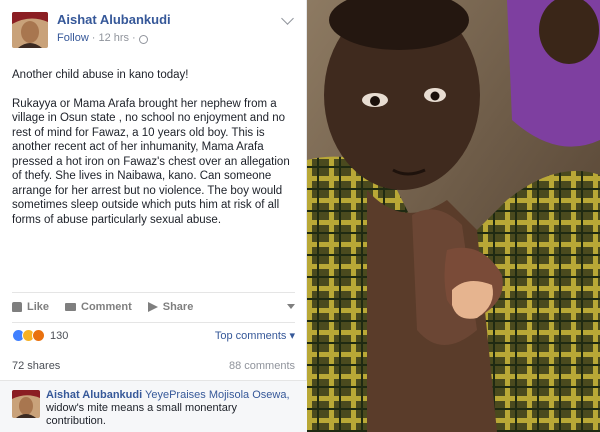 The image size is (600, 432). What do you see at coordinates (178, 306) in the screenshot?
I see `share-label: Share` at bounding box center [178, 306].